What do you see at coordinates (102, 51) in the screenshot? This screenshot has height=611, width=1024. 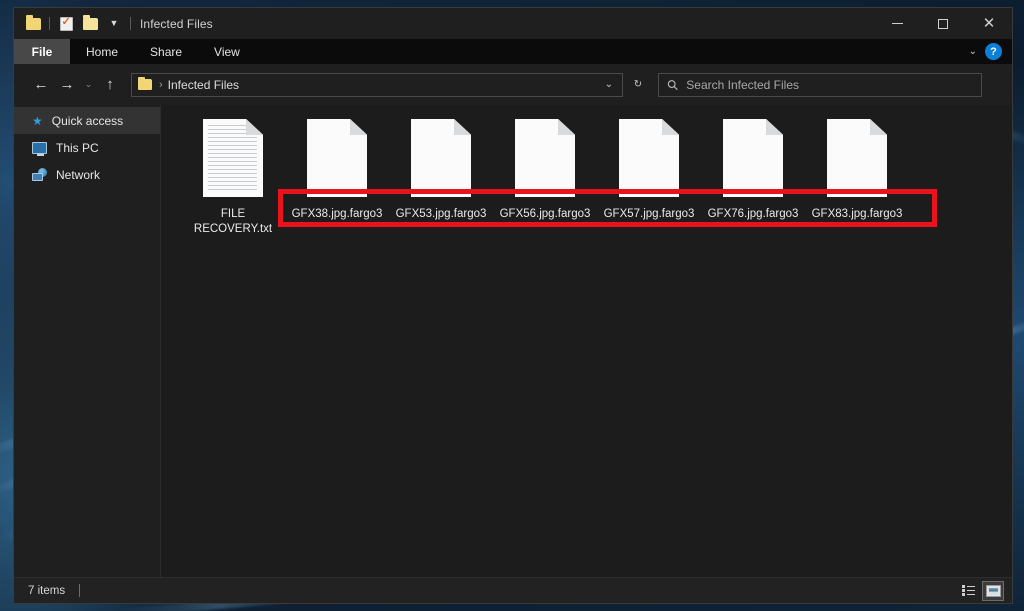 I see `tab-home: Home` at bounding box center [102, 51].